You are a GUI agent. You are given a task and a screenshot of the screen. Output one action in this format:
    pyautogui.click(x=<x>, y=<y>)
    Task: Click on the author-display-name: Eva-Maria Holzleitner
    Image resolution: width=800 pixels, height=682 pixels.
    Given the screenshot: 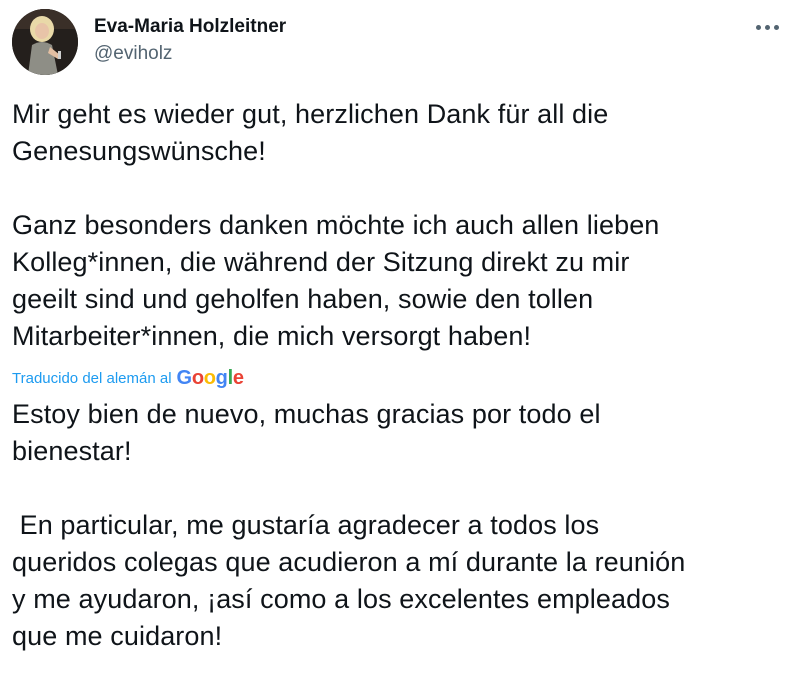 What is the action you would take?
    pyautogui.click(x=190, y=27)
    